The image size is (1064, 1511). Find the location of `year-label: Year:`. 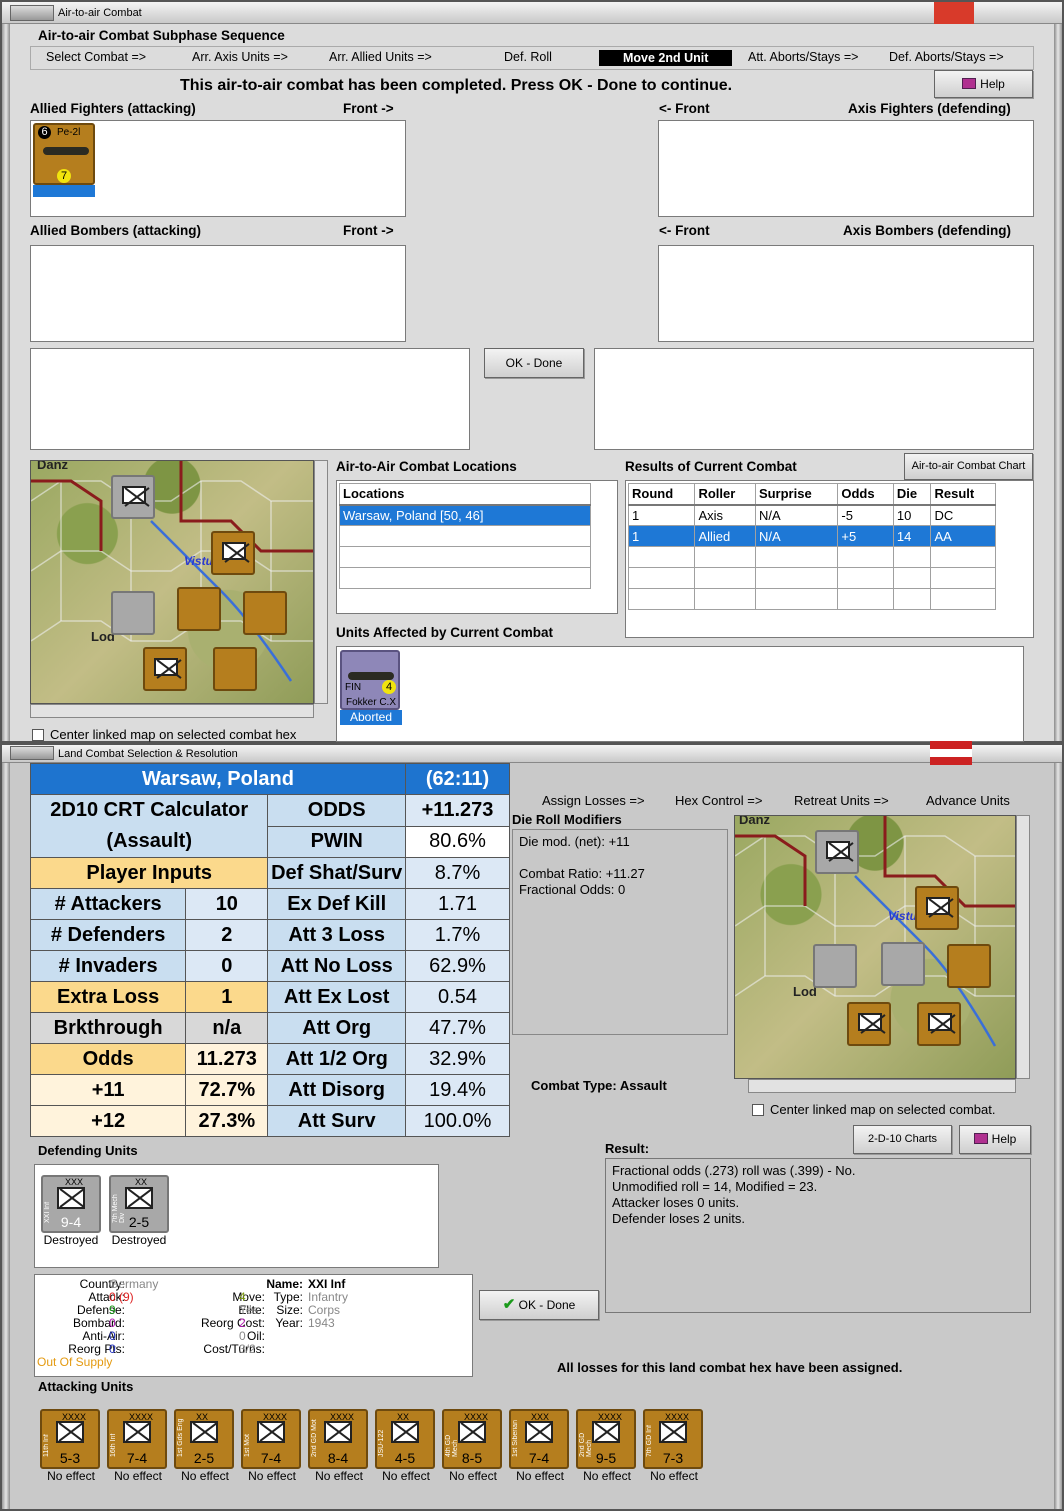

year-label: Year: is located at coordinates (289, 1323).